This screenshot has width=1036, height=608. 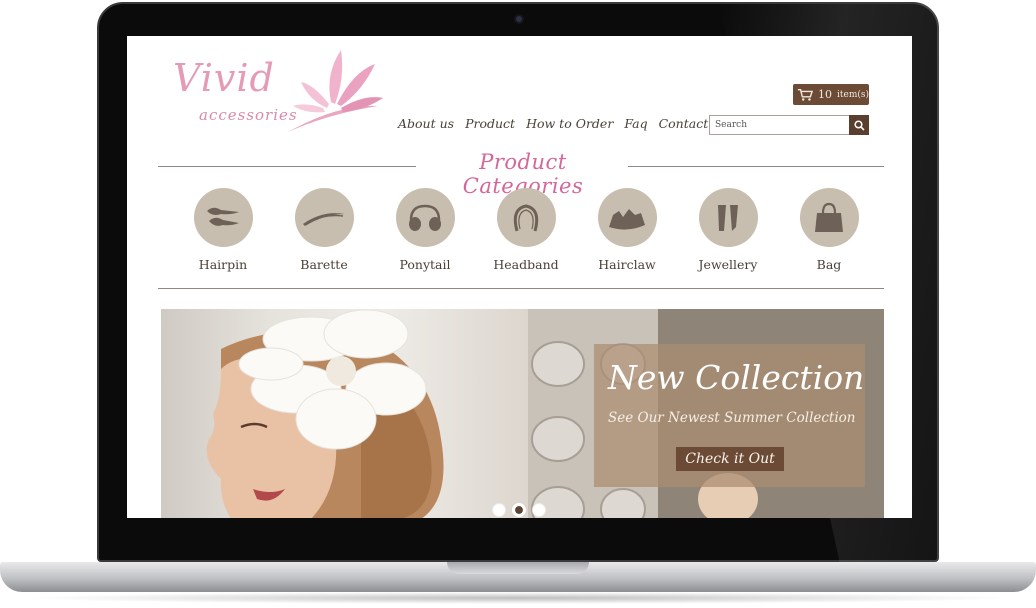 I want to click on category-ponytail: Ponytail, so click(x=425, y=230).